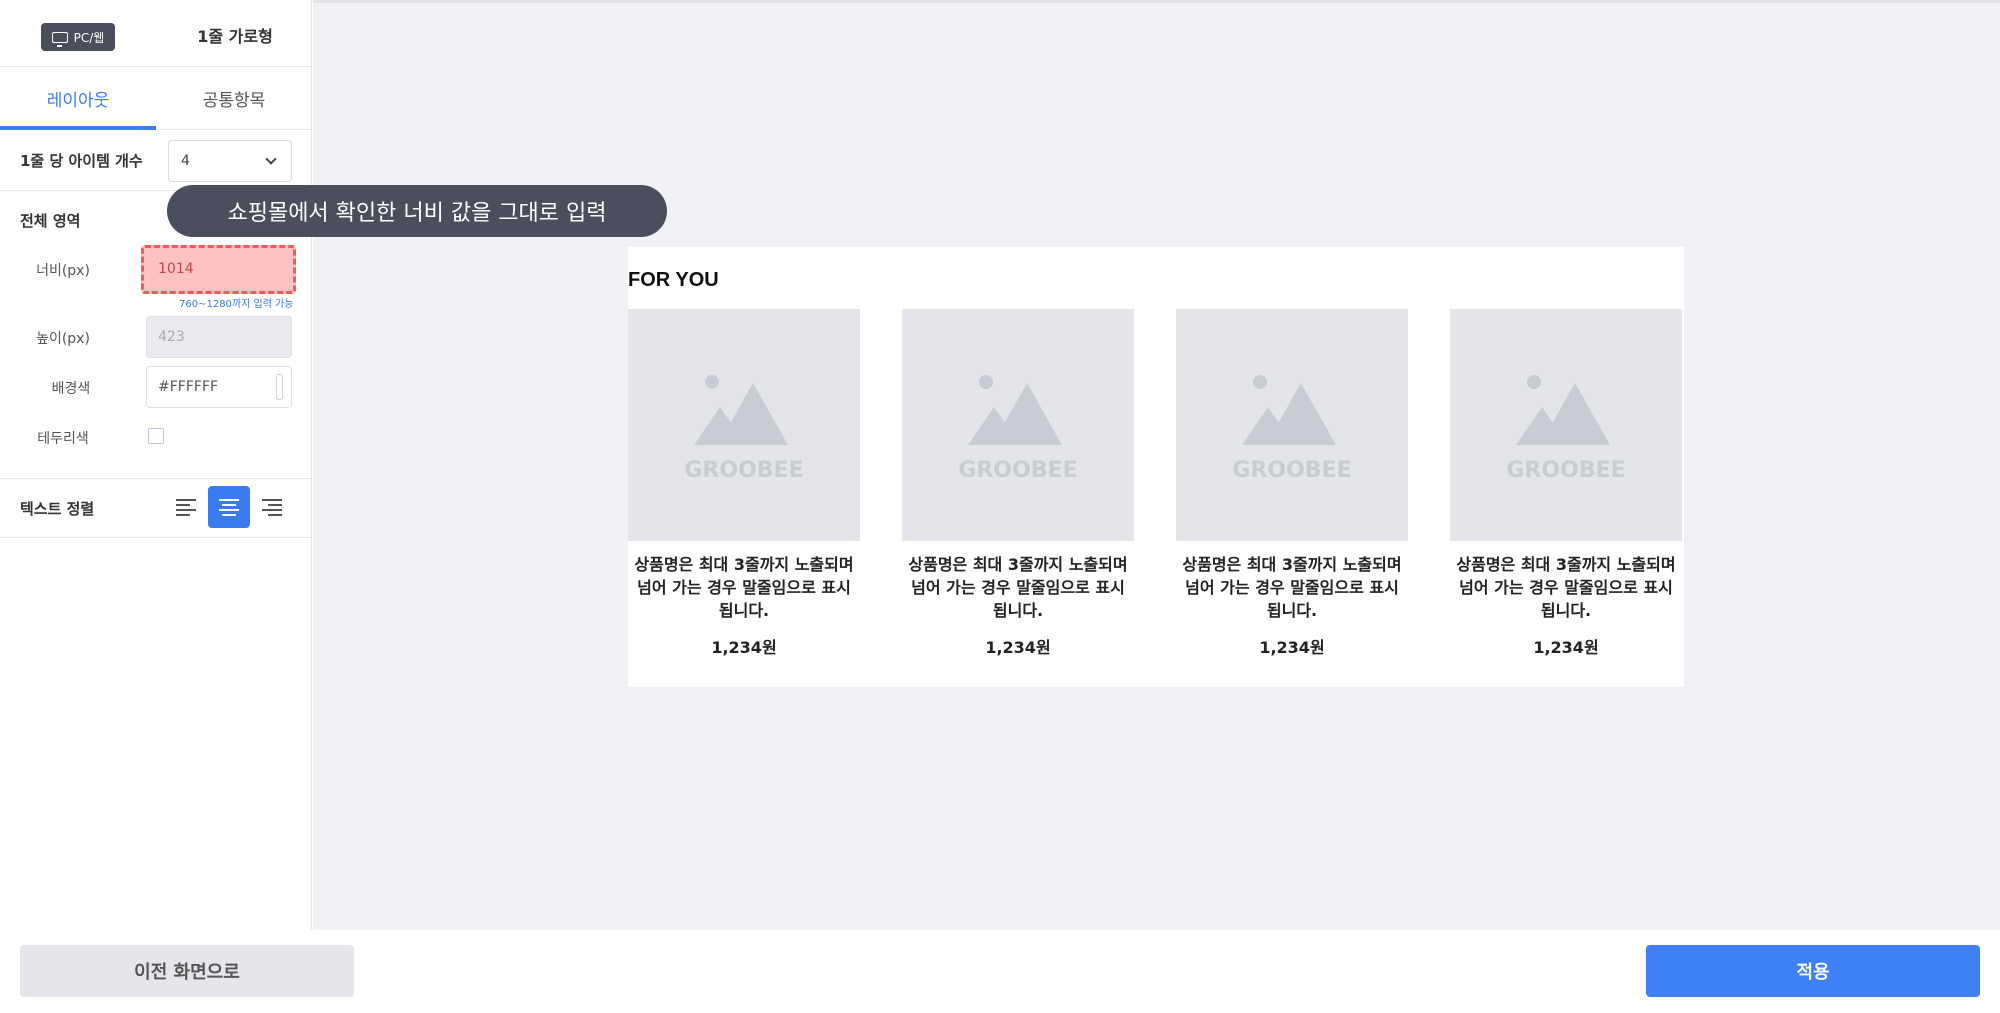 The width and height of the screenshot is (2000, 1013). I want to click on chevron-down-icon, so click(271, 159).